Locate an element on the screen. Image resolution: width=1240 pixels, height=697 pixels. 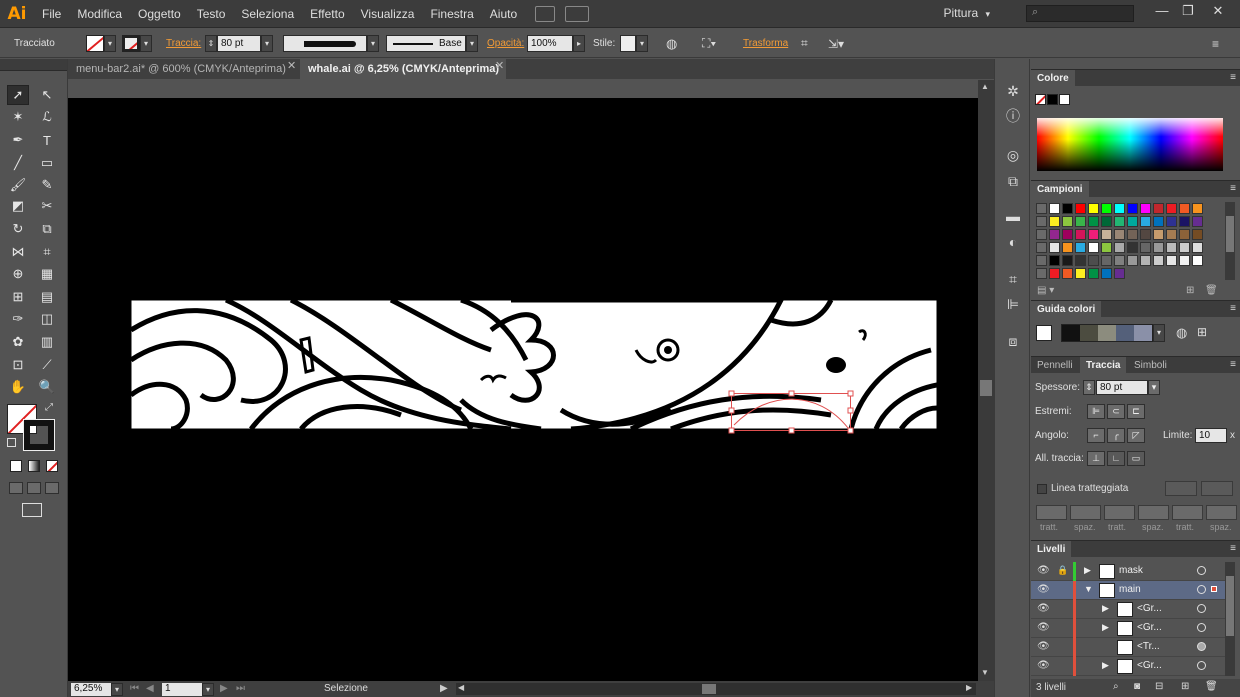
previous-artboard-icon: ◀ is located at coordinates (150, 688).